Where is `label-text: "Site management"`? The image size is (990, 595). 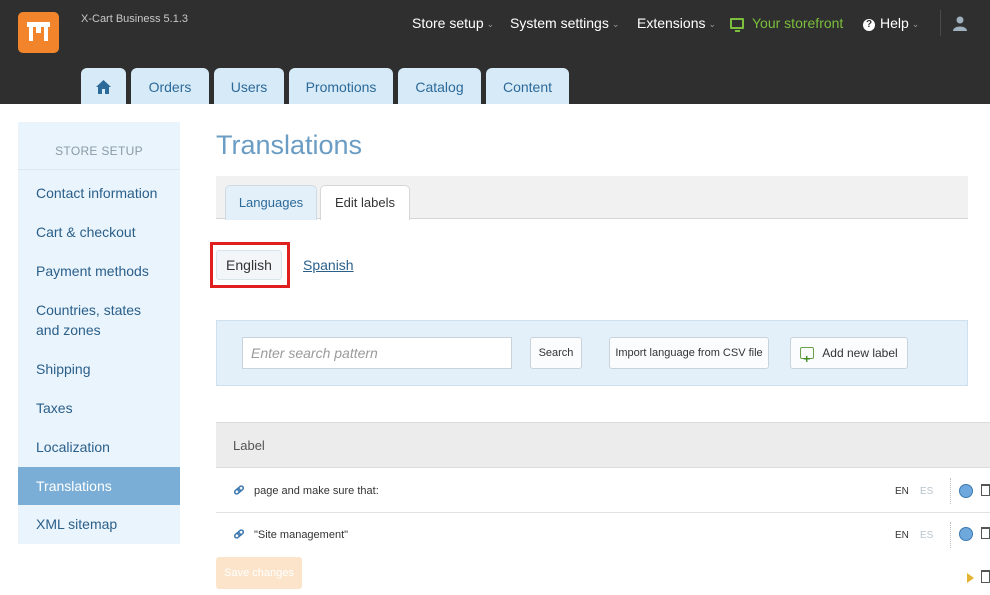
label-text: "Site management" is located at coordinates (301, 535).